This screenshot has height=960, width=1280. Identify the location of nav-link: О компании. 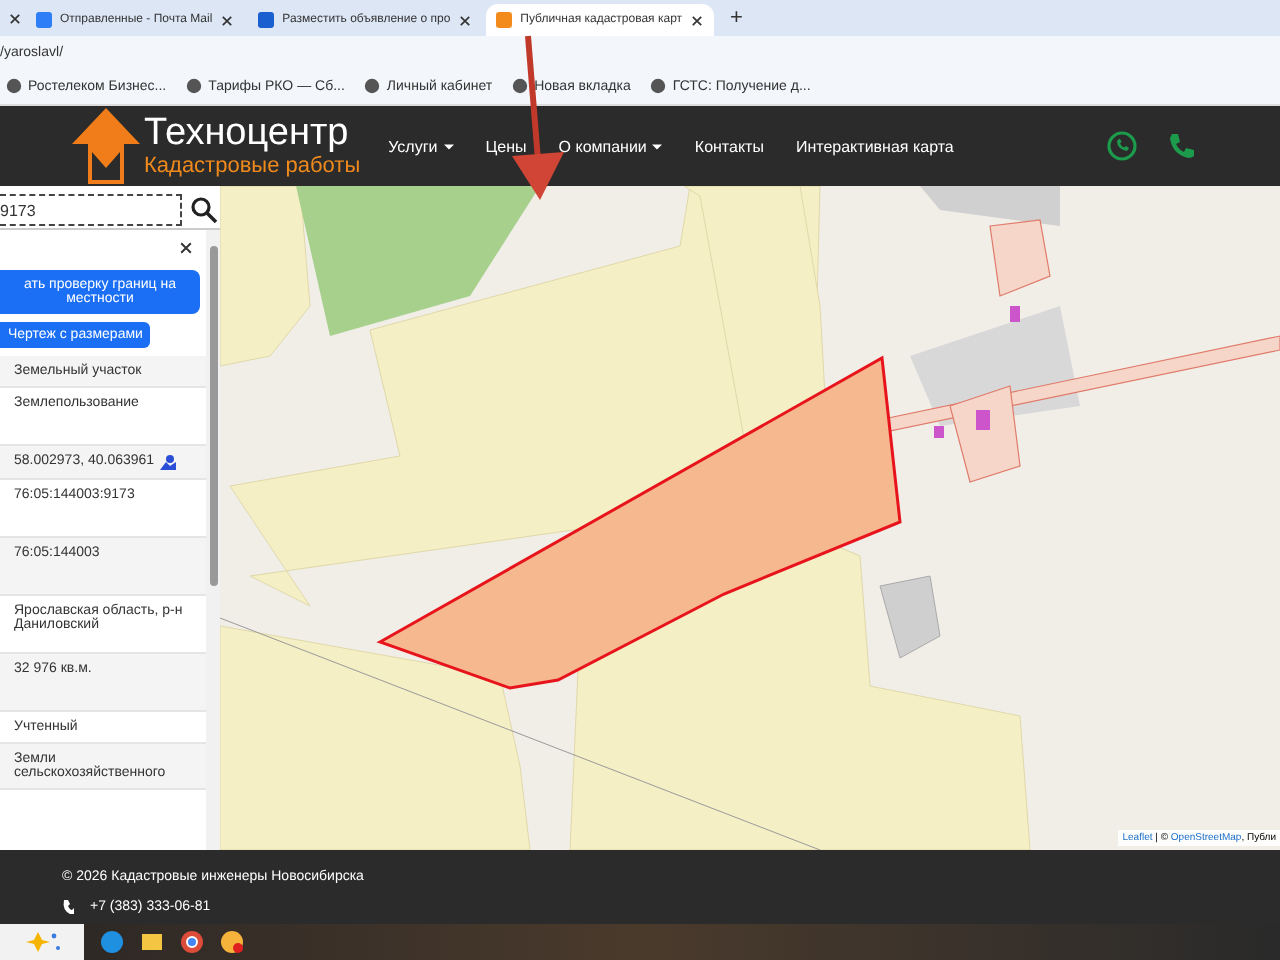
(610, 146).